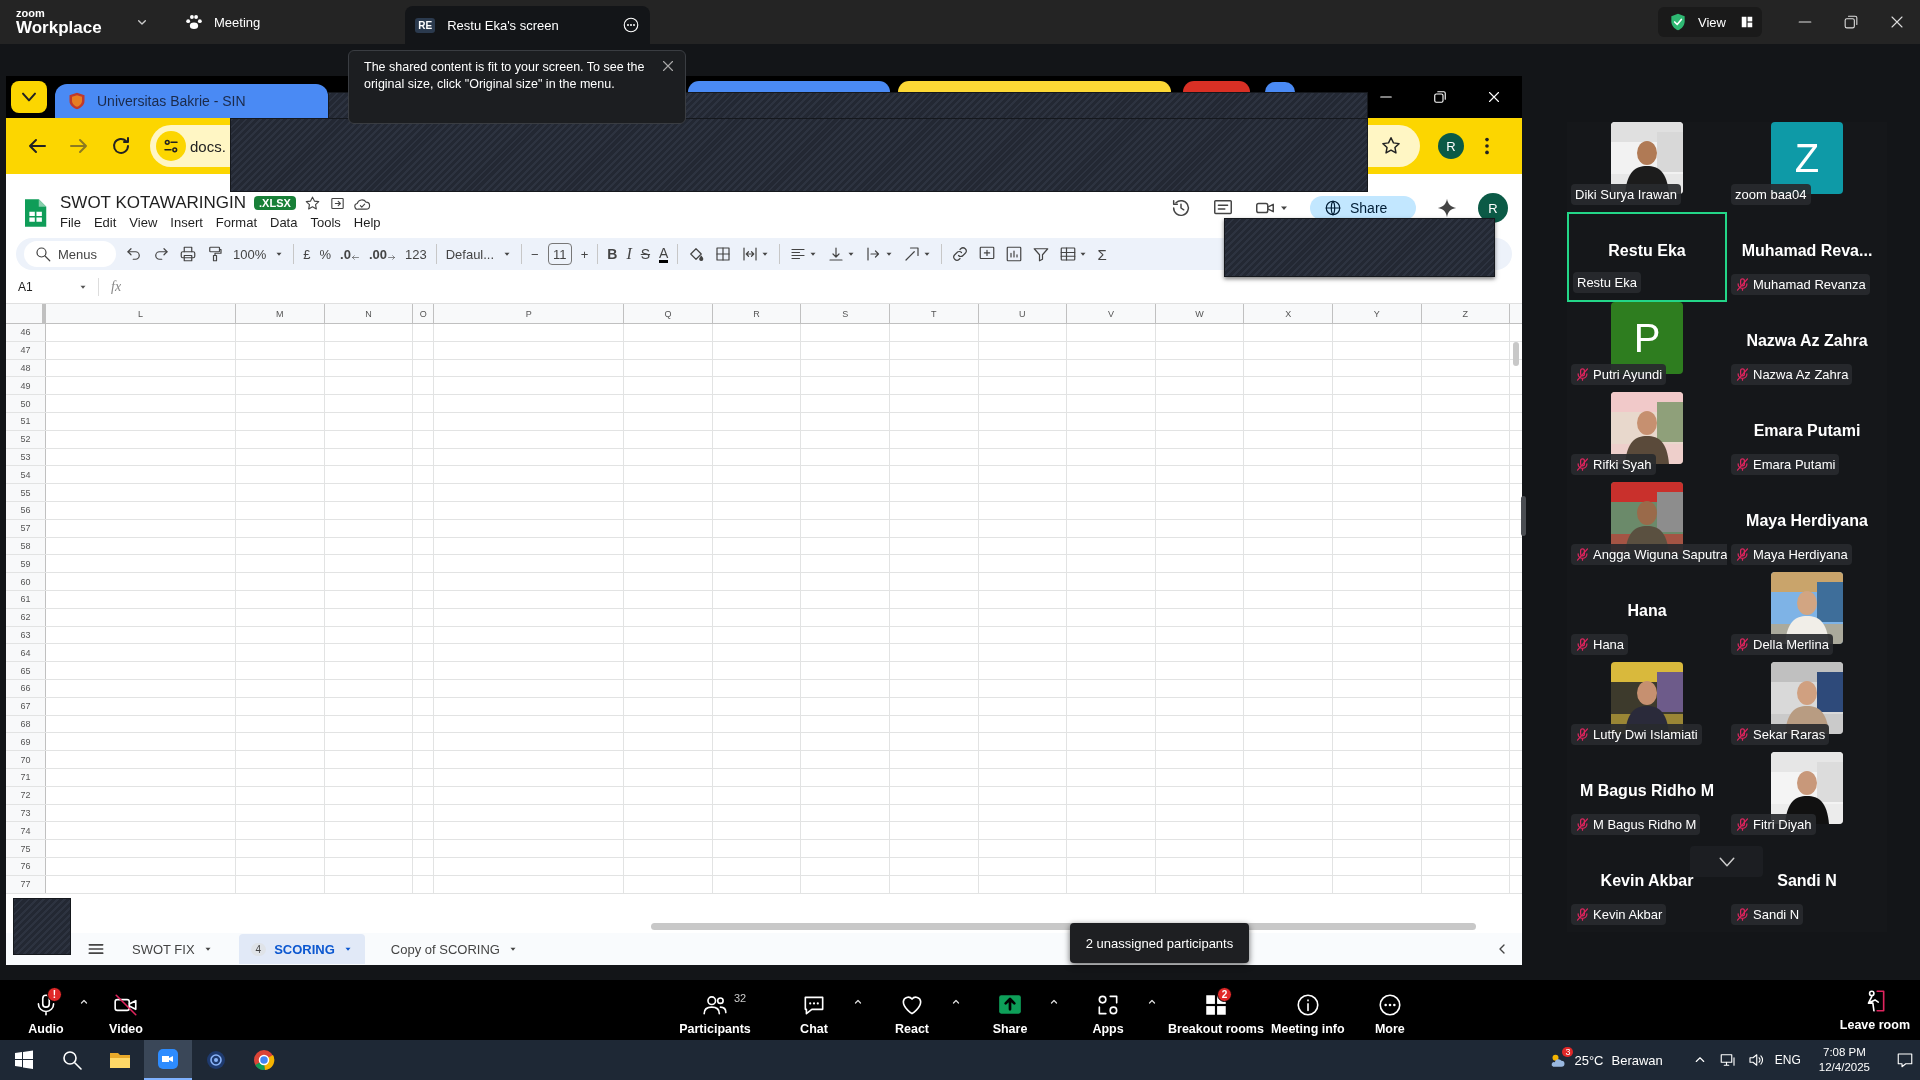 This screenshot has height=1080, width=1920. I want to click on address-bar: docs., so click(190, 146).